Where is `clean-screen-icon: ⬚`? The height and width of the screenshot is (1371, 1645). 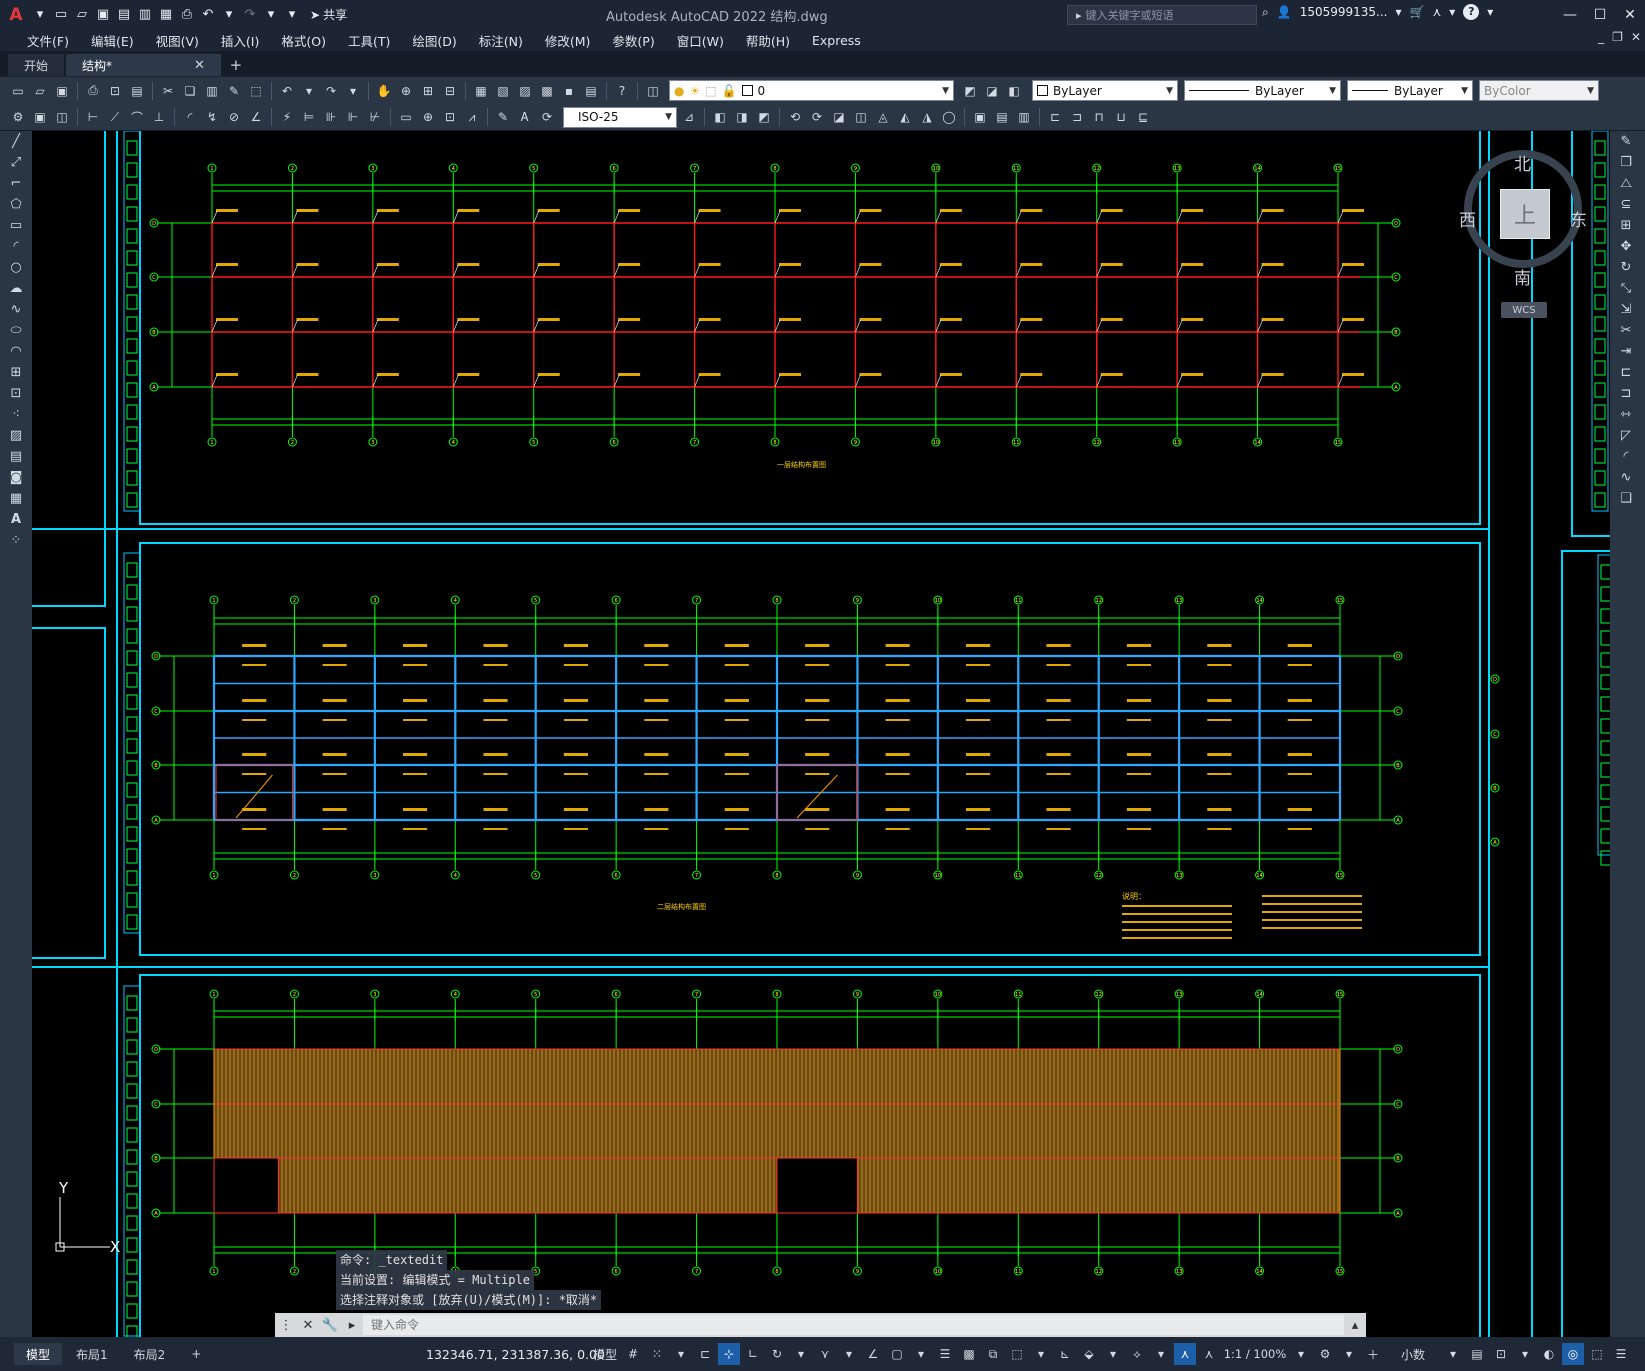 clean-screen-icon: ⬚ is located at coordinates (1597, 1354).